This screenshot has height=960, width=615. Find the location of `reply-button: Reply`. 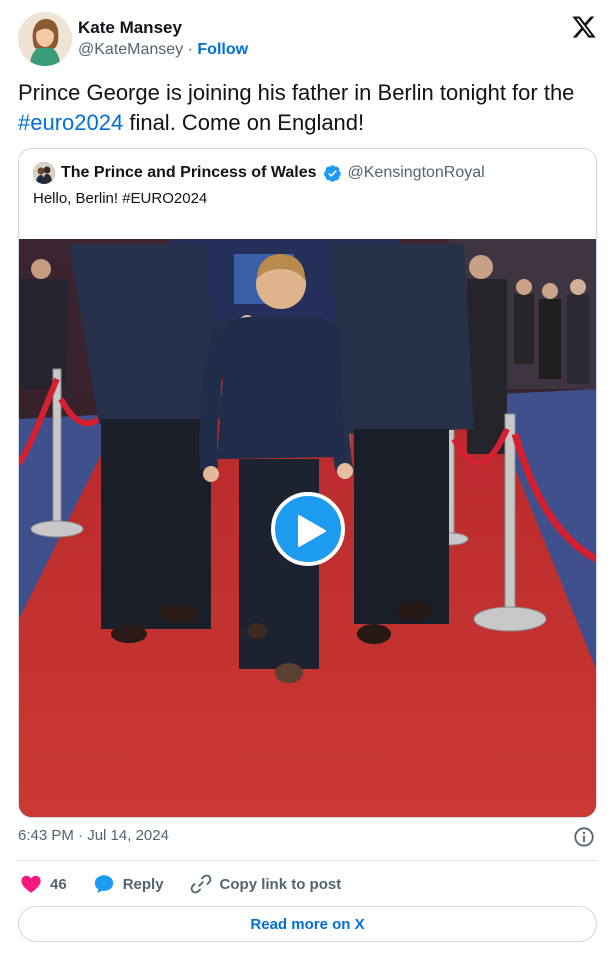

reply-button: Reply is located at coordinates (128, 884).